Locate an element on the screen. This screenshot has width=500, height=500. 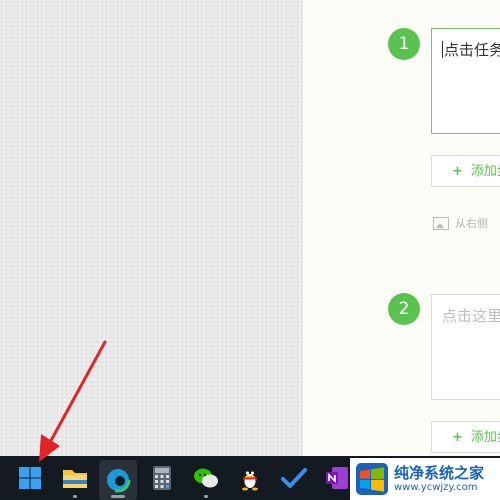
taskbar-todo is located at coordinates (294, 478).